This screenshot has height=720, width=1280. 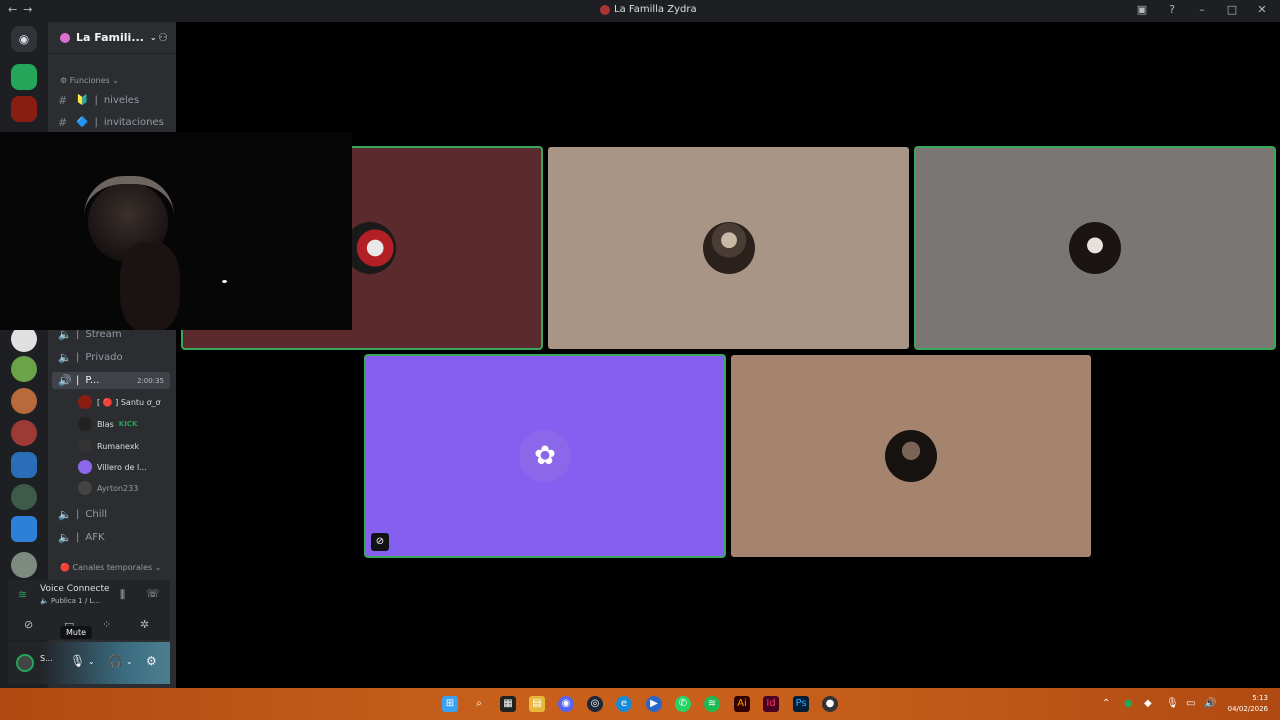 I want to click on close-button: ✕, so click(x=1262, y=9).